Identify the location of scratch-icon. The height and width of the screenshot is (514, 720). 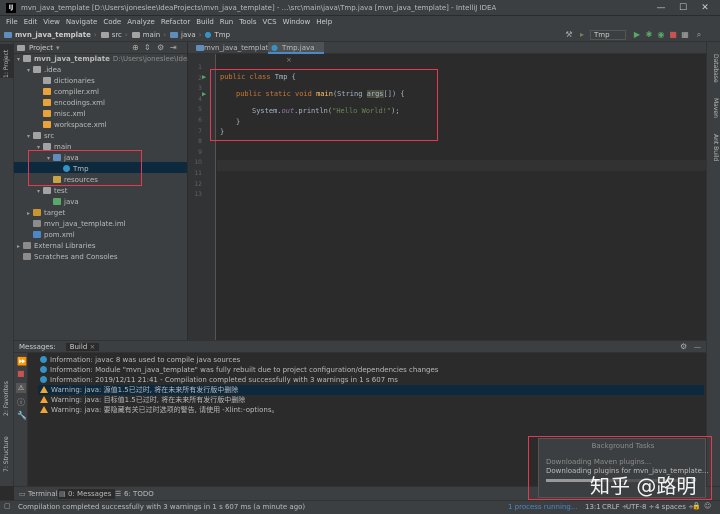
(27, 256).